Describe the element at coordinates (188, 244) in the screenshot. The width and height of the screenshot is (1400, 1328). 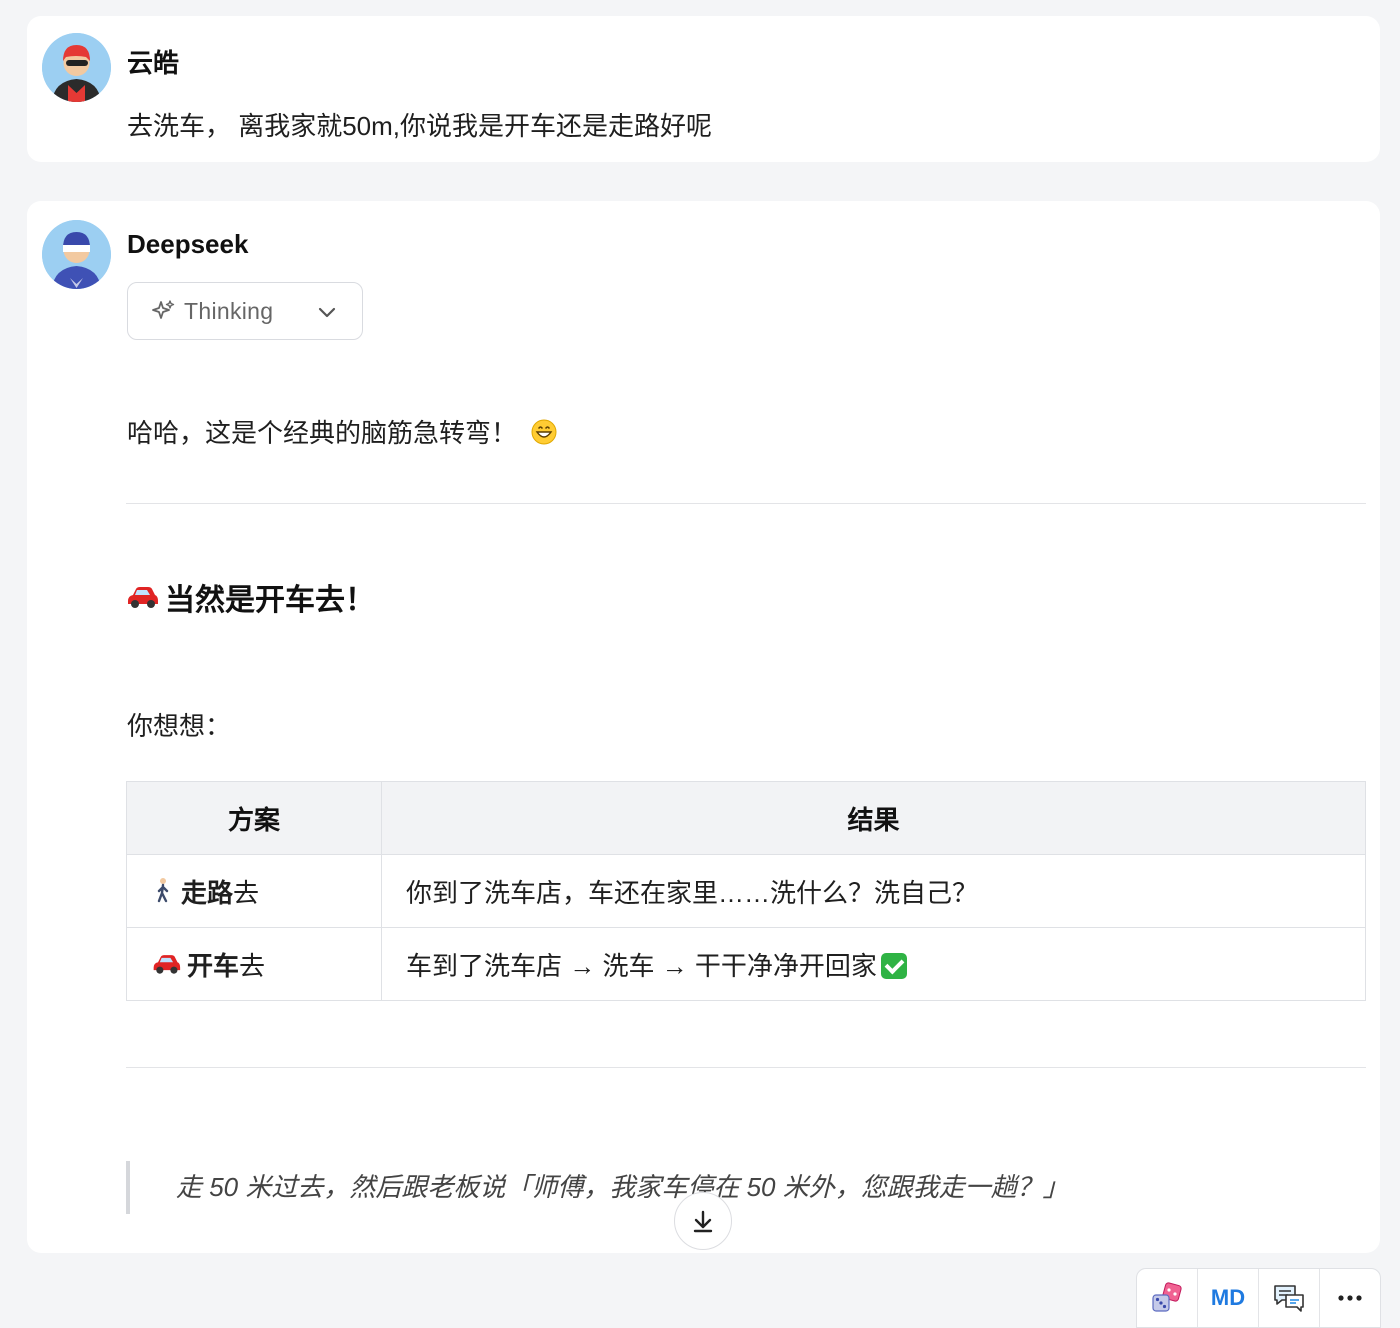
I see `assistant-name: Deepseek` at that location.